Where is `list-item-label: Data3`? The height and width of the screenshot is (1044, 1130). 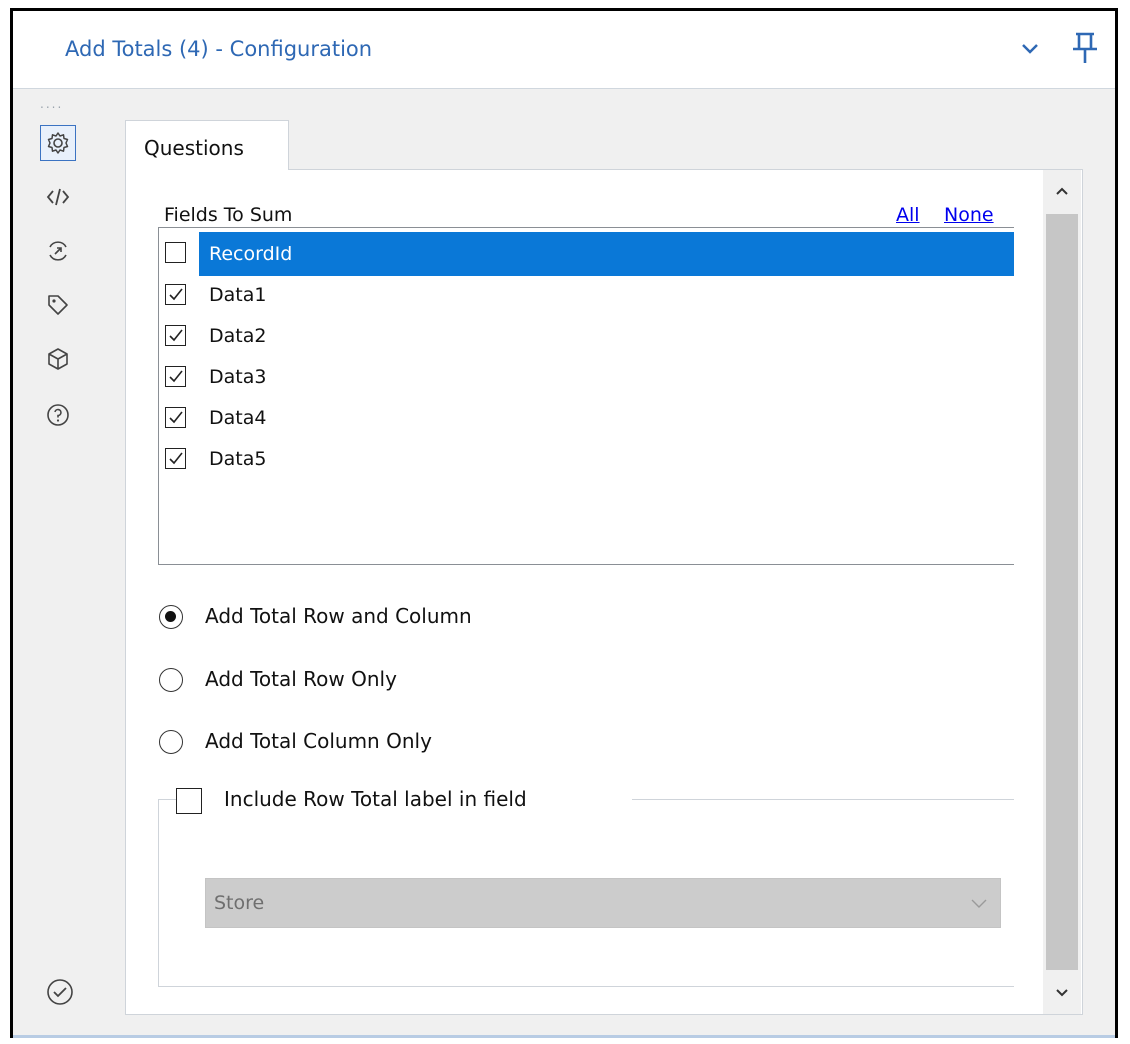
list-item-label: Data3 is located at coordinates (238, 377).